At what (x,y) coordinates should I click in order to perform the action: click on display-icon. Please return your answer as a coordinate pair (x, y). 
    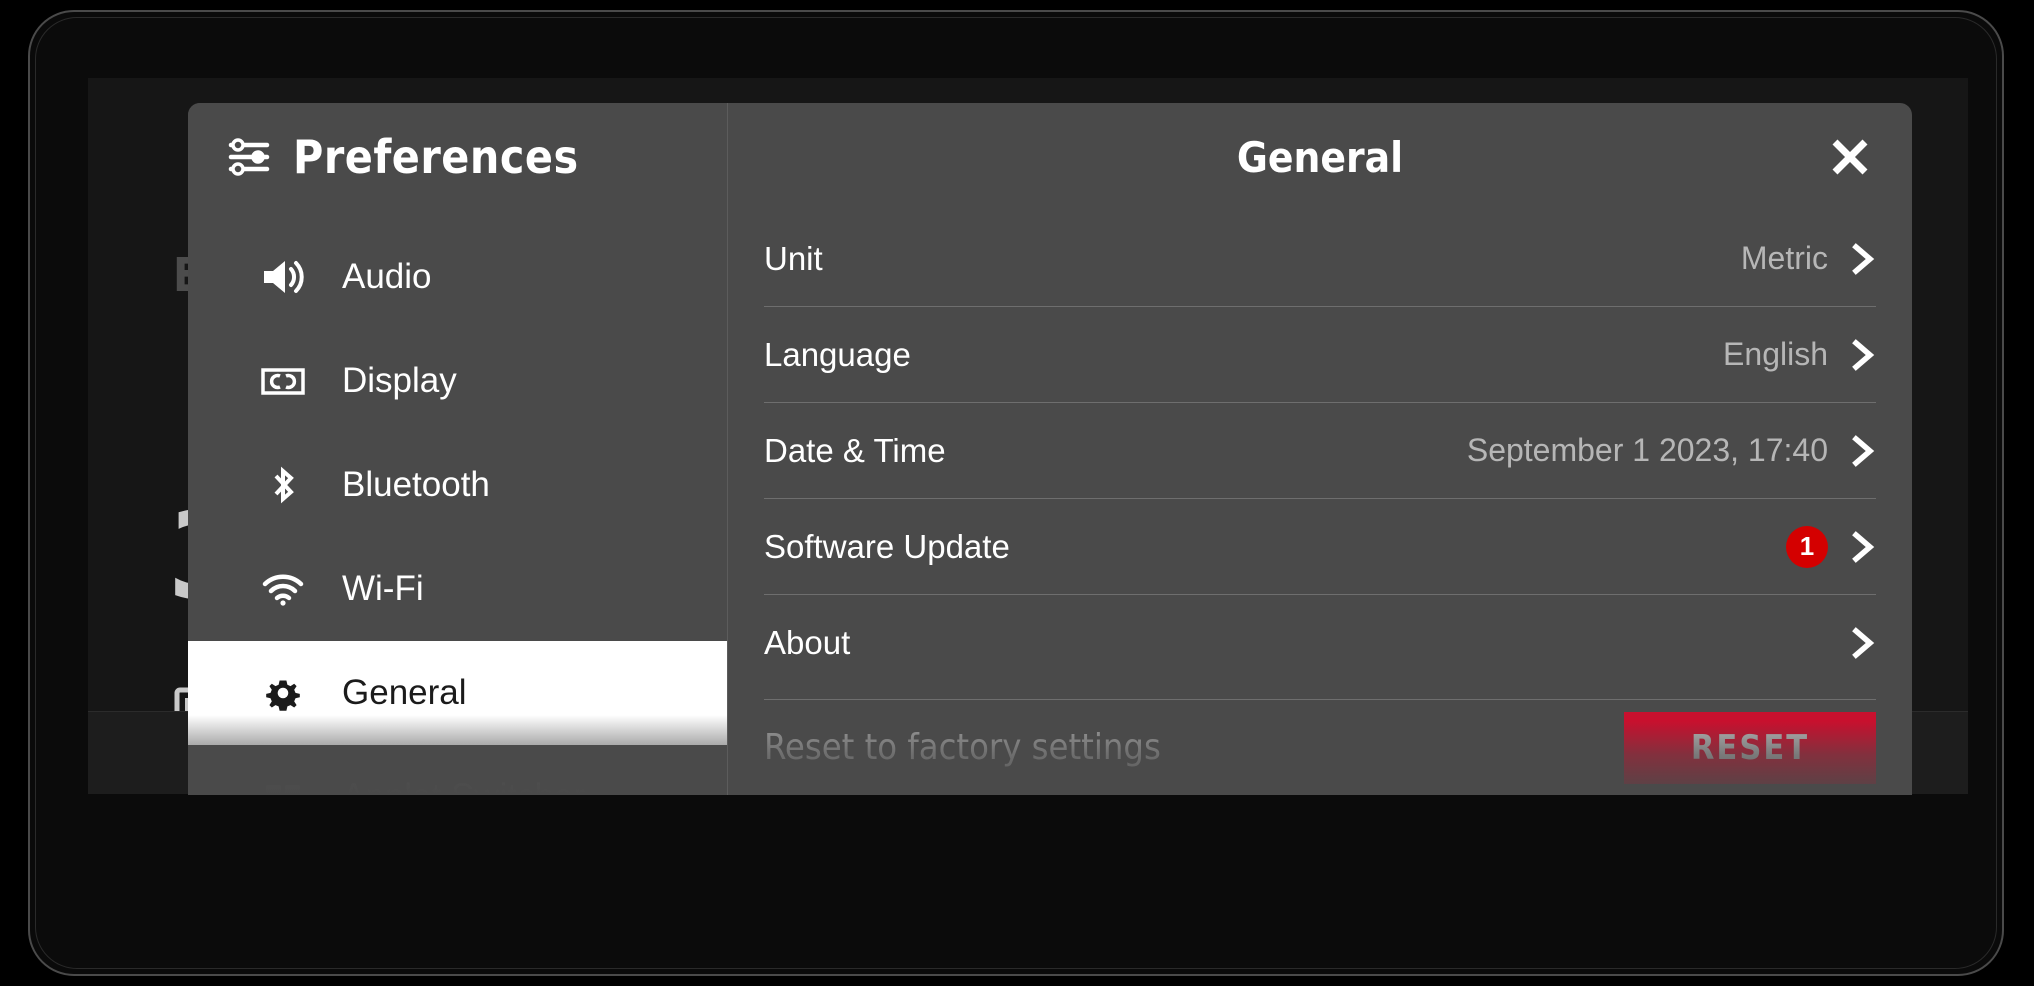
    Looking at the image, I should click on (283, 381).